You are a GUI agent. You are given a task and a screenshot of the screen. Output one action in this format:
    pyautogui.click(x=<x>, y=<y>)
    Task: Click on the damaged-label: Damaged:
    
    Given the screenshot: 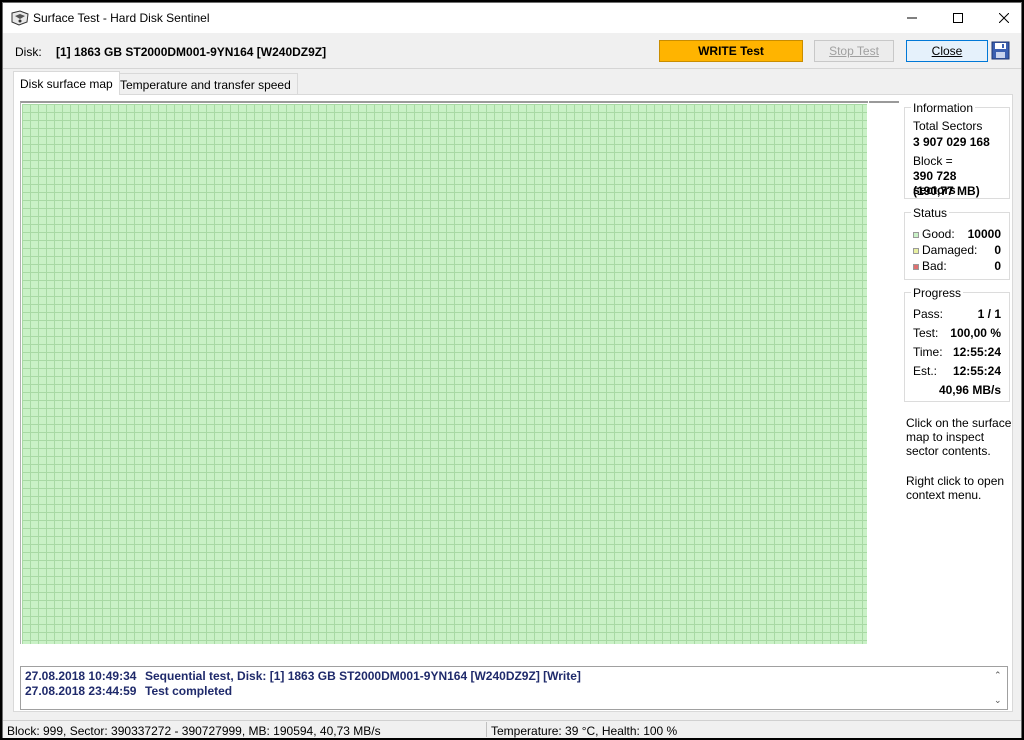 What is the action you would take?
    pyautogui.click(x=950, y=250)
    